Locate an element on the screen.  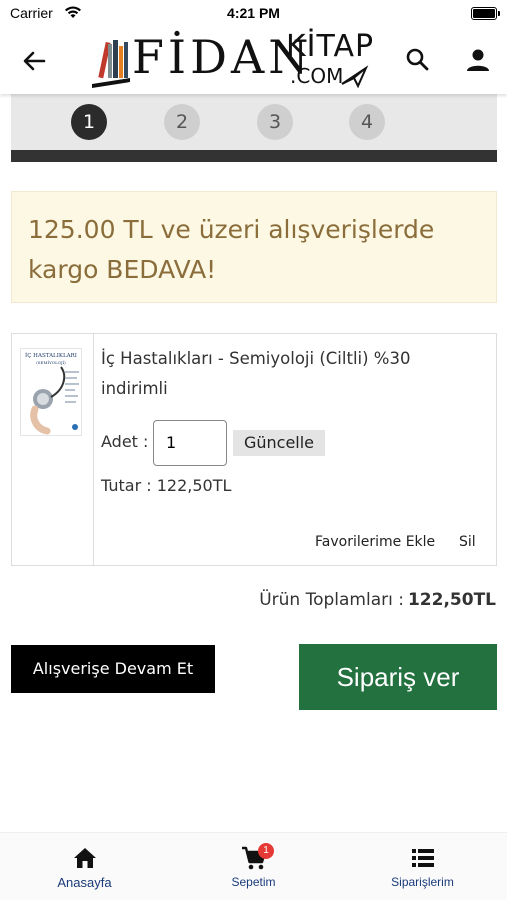
tab-home: Anasayfa is located at coordinates (84, 866).